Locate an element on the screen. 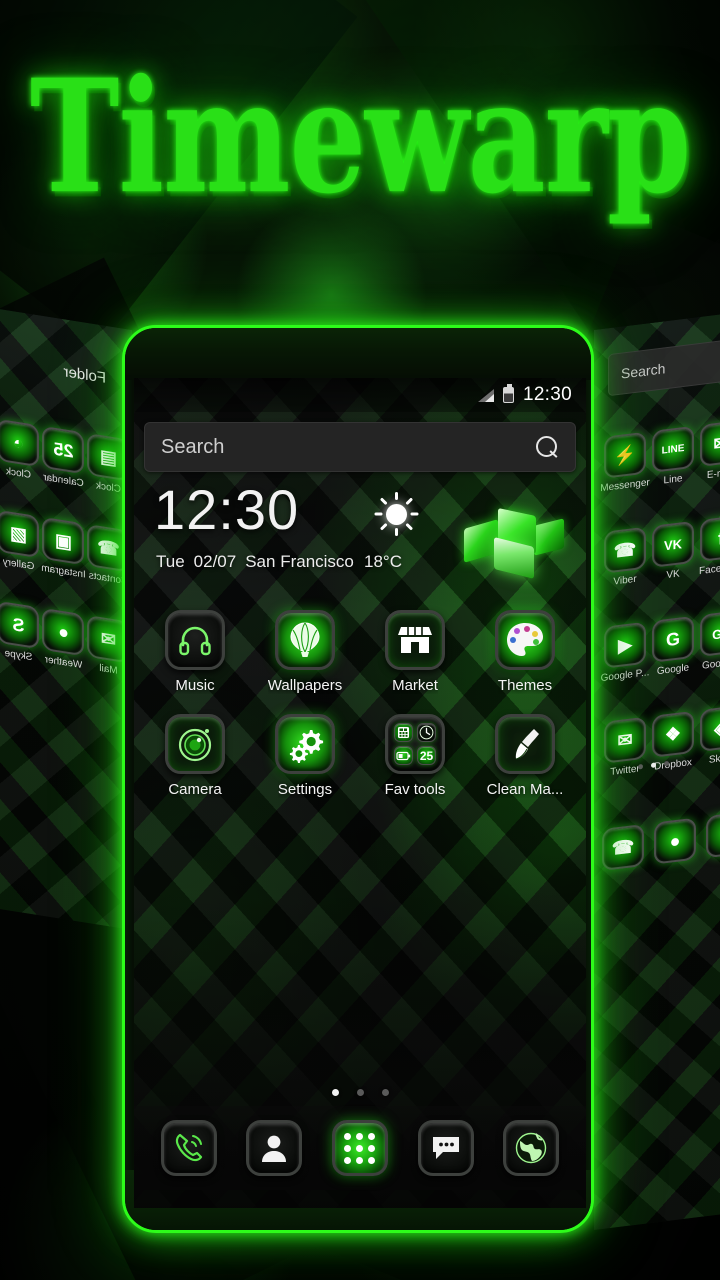 The width and height of the screenshot is (720, 1280). app-music: Music is located at coordinates (195, 652).